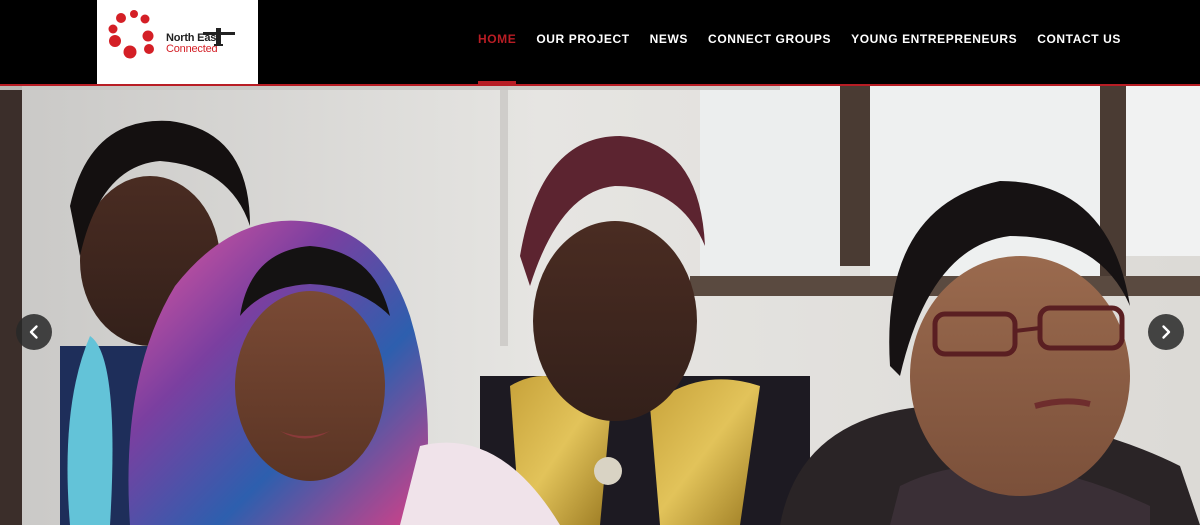 The height and width of the screenshot is (525, 1200). I want to click on nav-item-young-entrepreneurs: YOUNG ENTREPRENEURS, so click(934, 42).